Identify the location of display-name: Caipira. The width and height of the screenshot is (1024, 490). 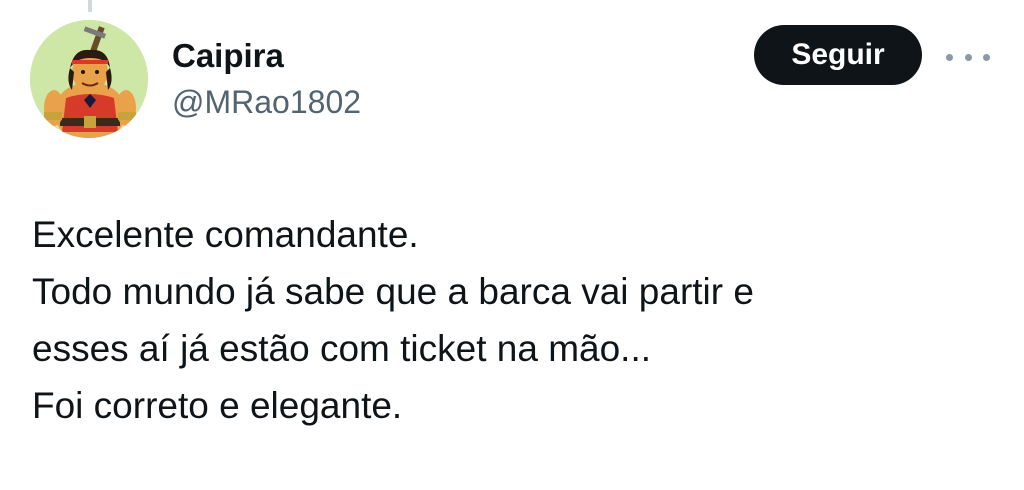
(266, 56).